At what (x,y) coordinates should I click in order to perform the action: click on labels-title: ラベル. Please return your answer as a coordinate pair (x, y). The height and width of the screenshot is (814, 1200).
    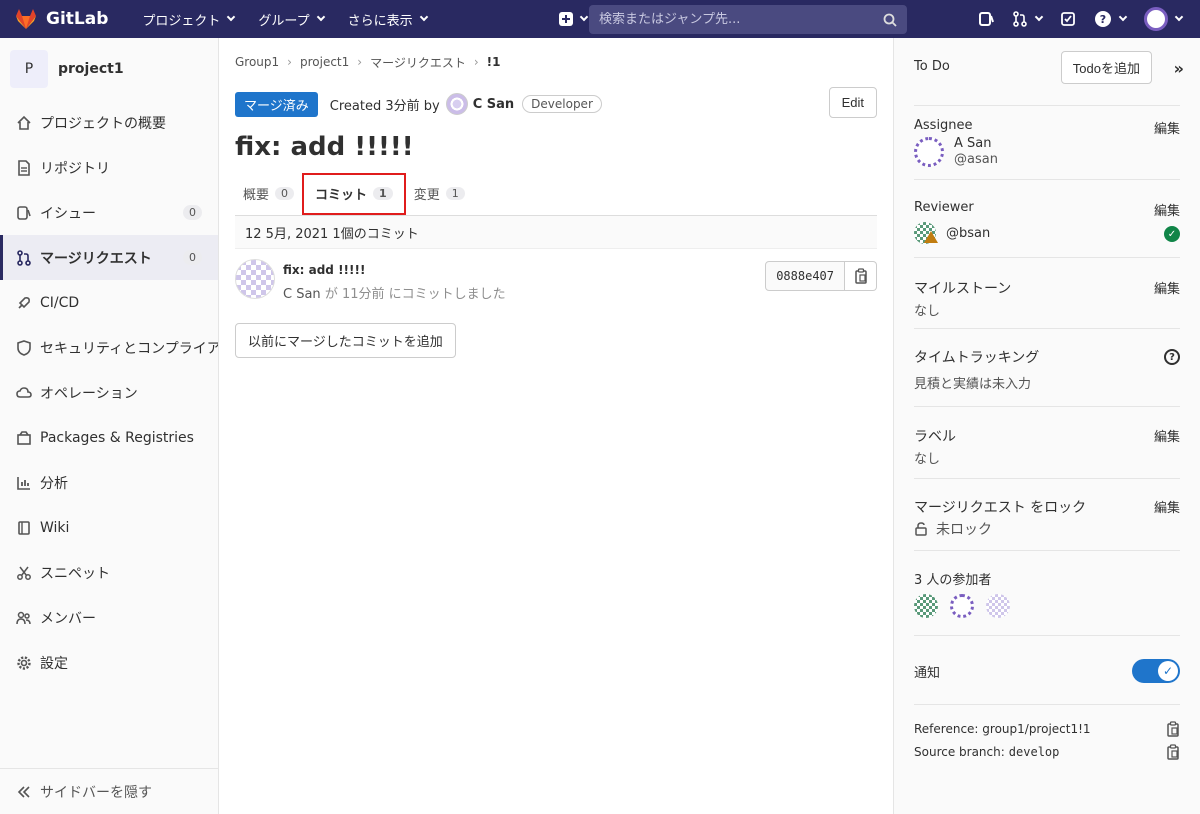
    Looking at the image, I should click on (935, 437).